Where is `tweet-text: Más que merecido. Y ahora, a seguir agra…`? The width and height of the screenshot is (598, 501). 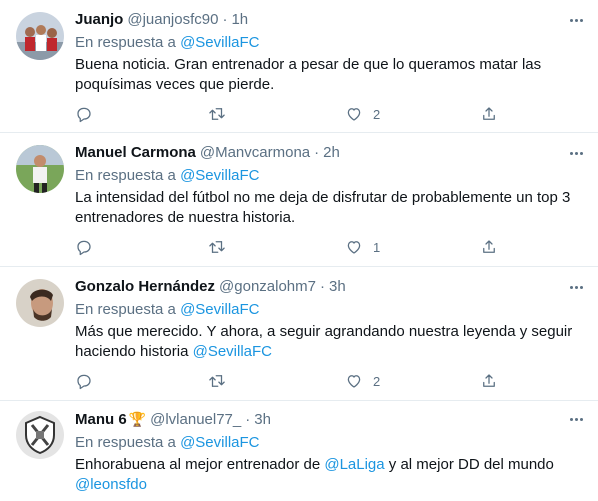
tweet-text: Más que merecido. Y ahora, a seguir agra… is located at coordinates (330, 342).